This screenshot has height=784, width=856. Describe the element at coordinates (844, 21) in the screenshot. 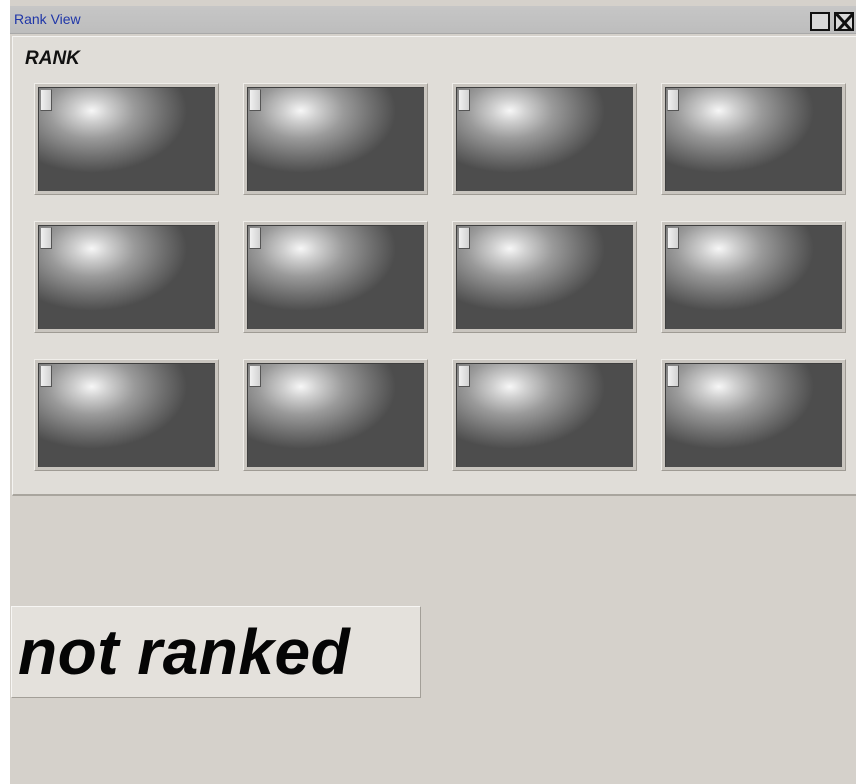

I see `close-icon` at that location.